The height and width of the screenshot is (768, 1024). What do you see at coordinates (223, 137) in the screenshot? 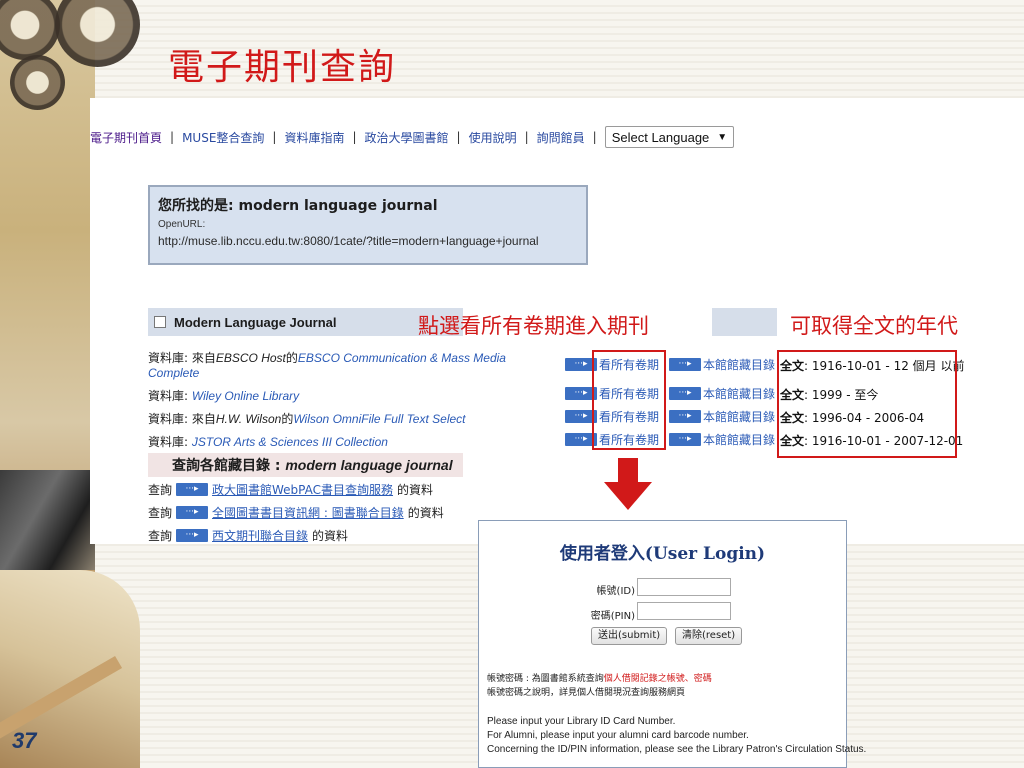
I see `nav-muse-search: MUSE整合查詢` at bounding box center [223, 137].